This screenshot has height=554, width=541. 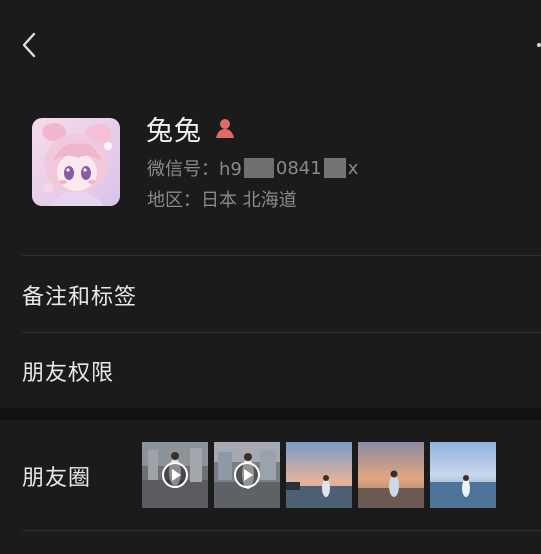 I want to click on section-gap, so click(x=270, y=414).